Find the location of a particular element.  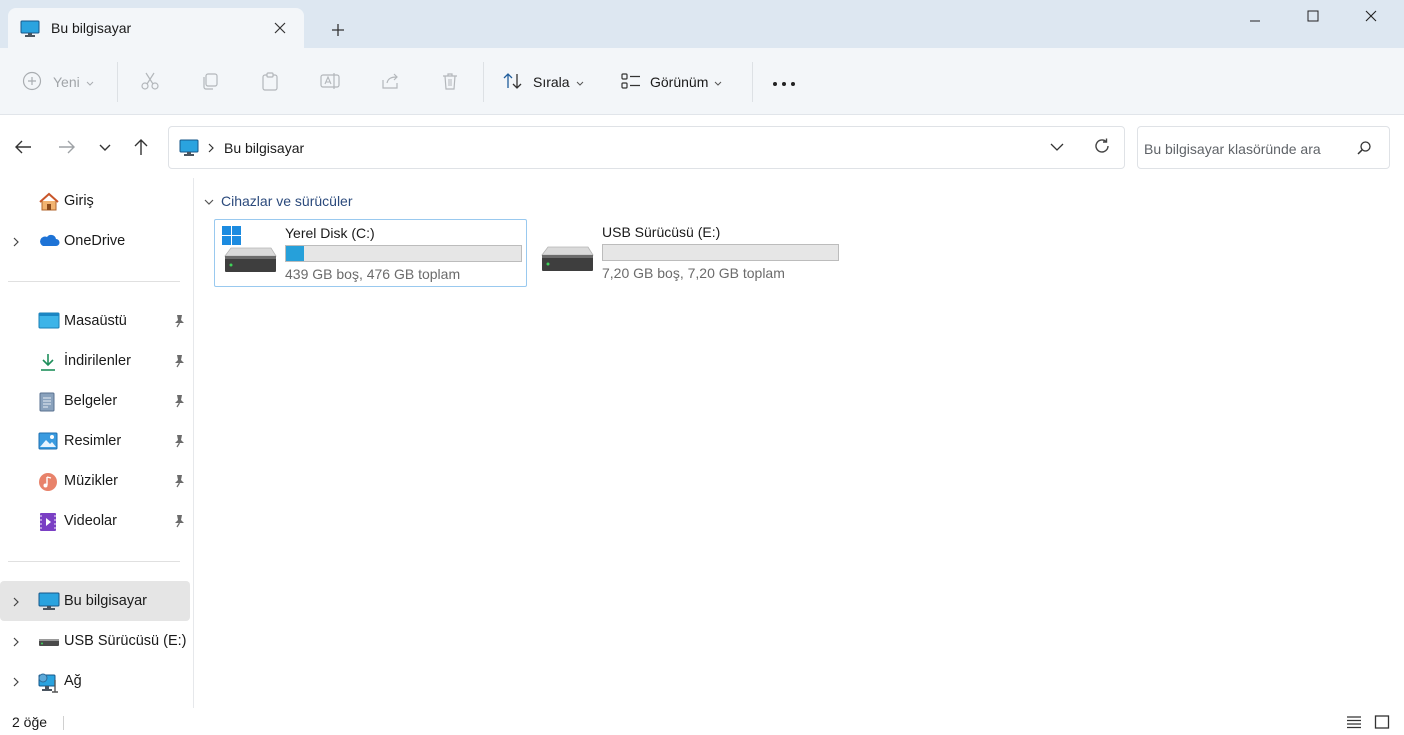

sidebar-item-home: Giriş is located at coordinates (95, 201).